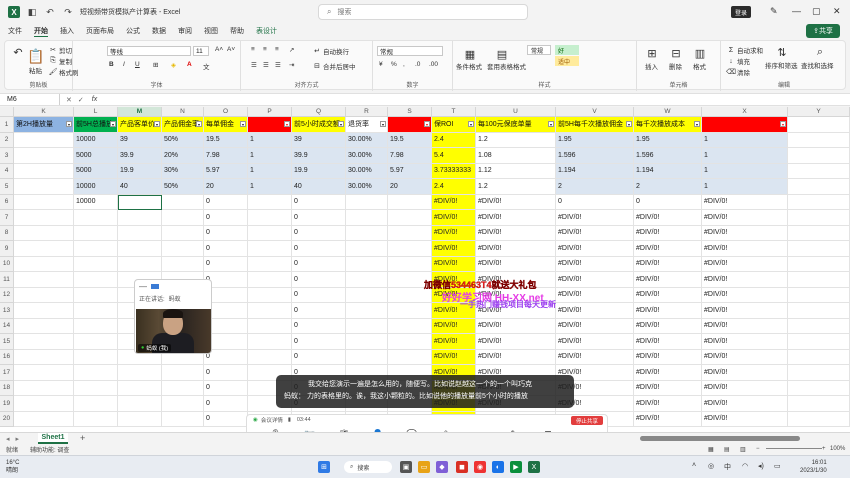  What do you see at coordinates (7, 125) in the screenshot?
I see `row-header: 1` at bounding box center [7, 125].